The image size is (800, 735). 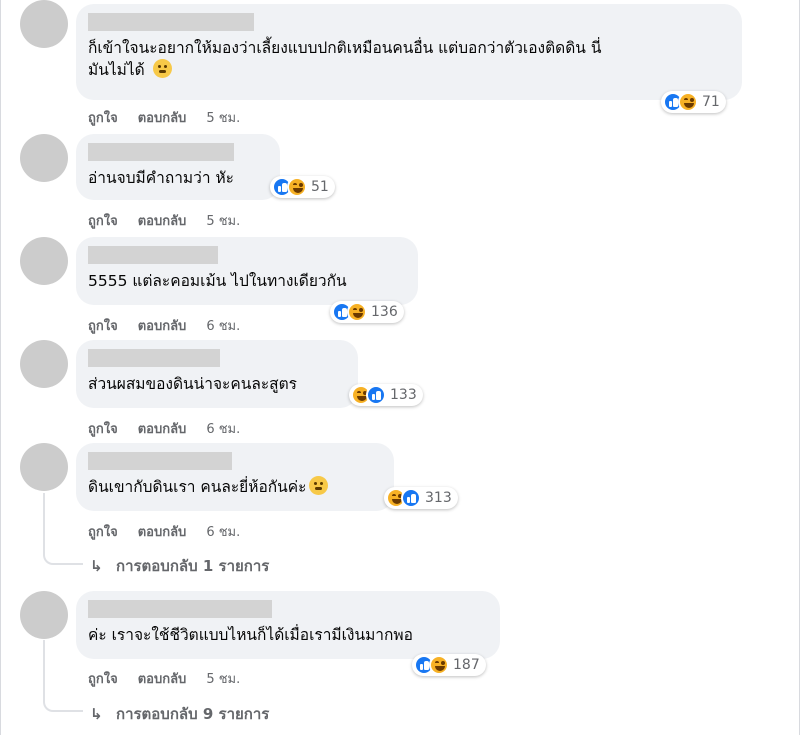 I want to click on view-replies-button: ↳ การตอบกลับ 9 รายการ, so click(x=179, y=714).